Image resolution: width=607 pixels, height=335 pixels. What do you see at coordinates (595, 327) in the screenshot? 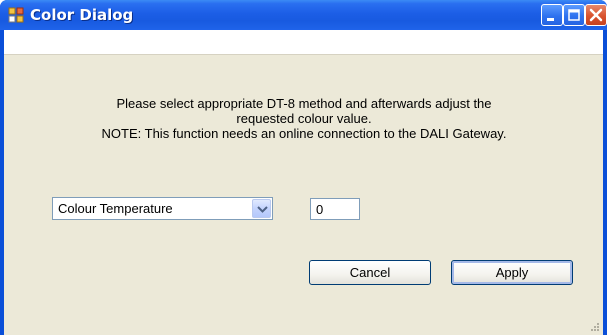
I see `resize-grip-icon` at bounding box center [595, 327].